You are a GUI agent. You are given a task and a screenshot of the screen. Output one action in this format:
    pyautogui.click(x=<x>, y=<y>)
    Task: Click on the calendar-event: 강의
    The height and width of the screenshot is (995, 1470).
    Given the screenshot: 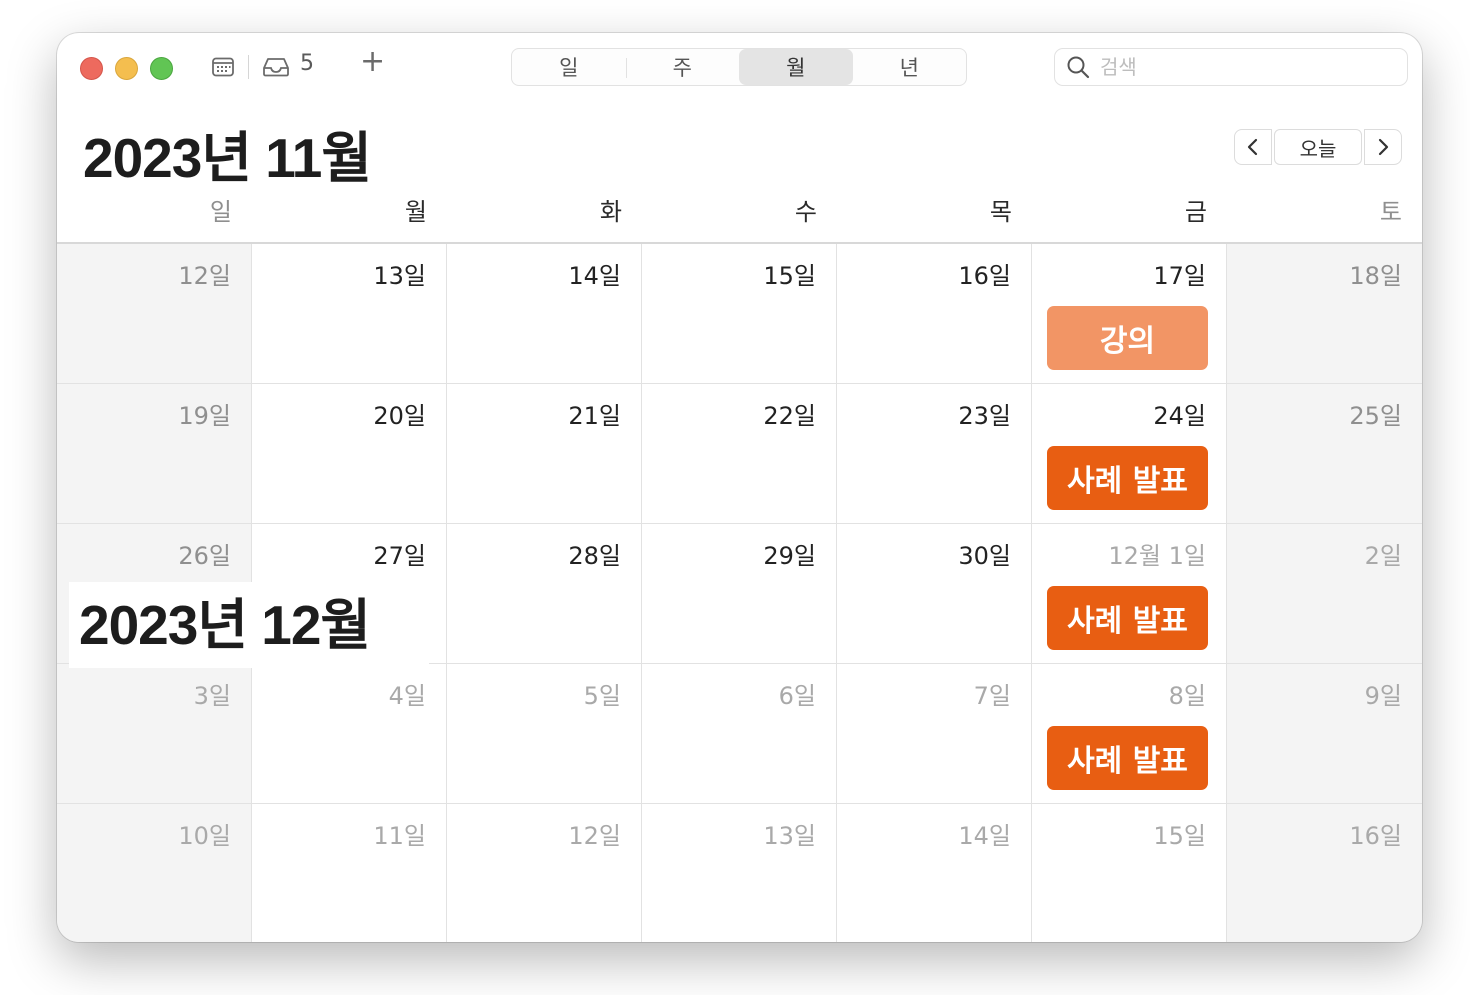 What is the action you would take?
    pyautogui.click(x=1127, y=338)
    